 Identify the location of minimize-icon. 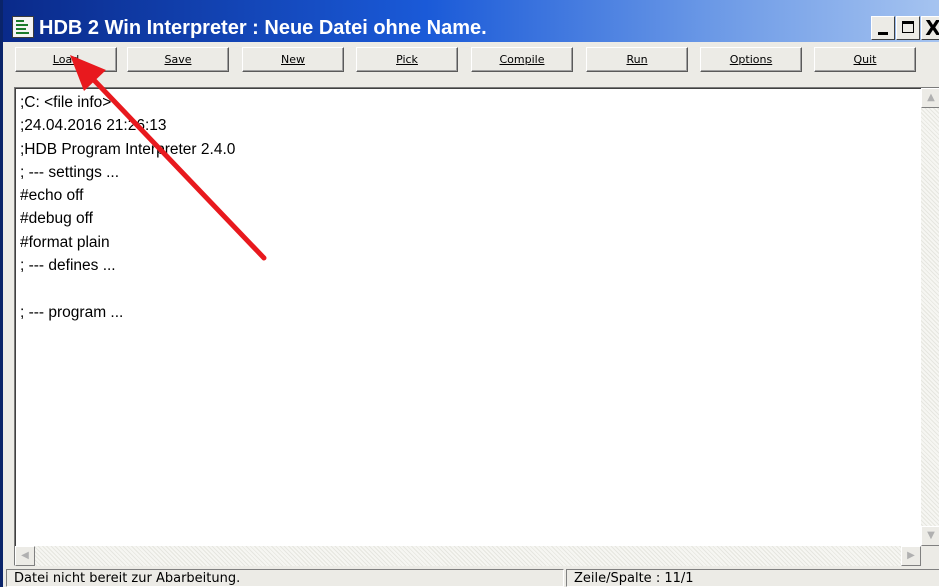
(883, 33).